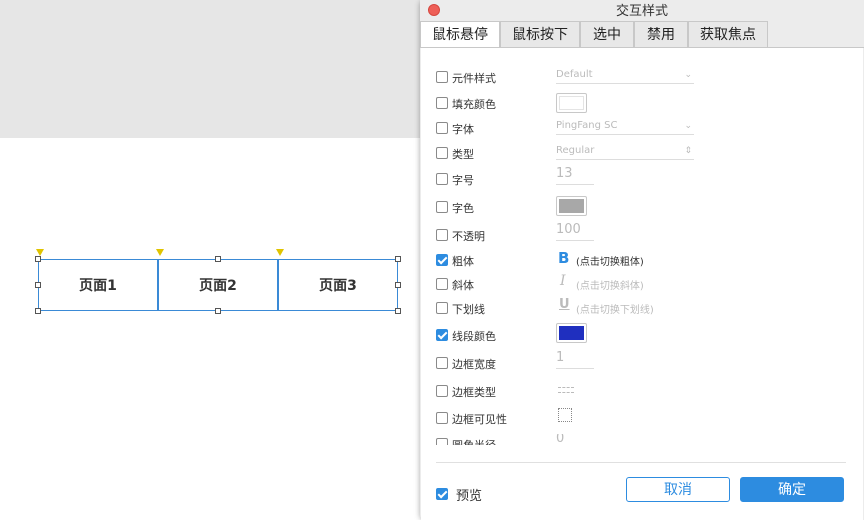  What do you see at coordinates (442, 260) in the screenshot?
I see `bold-checkbox` at bounding box center [442, 260].